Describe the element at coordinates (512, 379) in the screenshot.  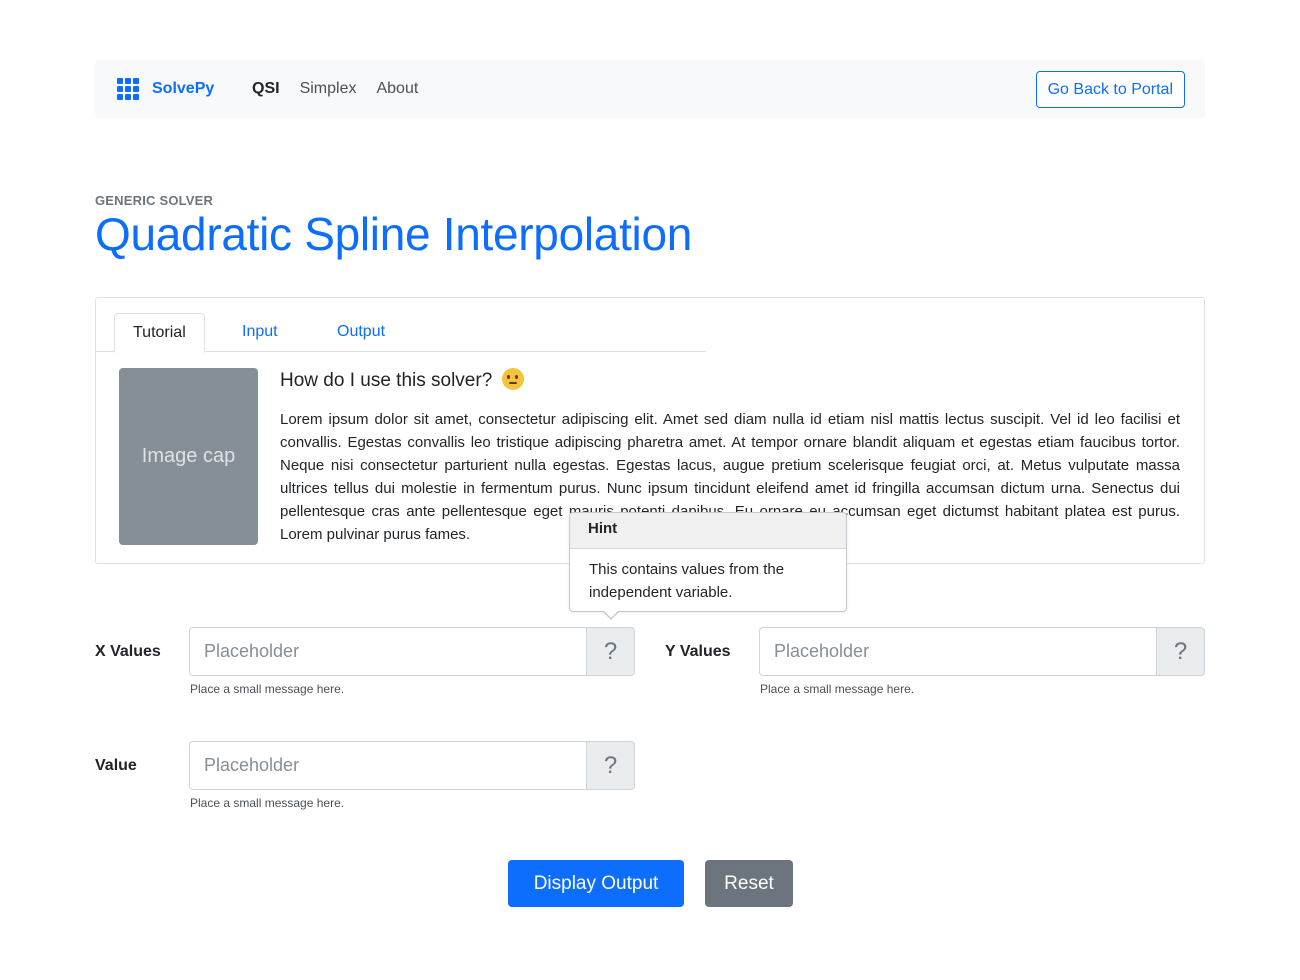
I see `thinking-face-icon` at that location.